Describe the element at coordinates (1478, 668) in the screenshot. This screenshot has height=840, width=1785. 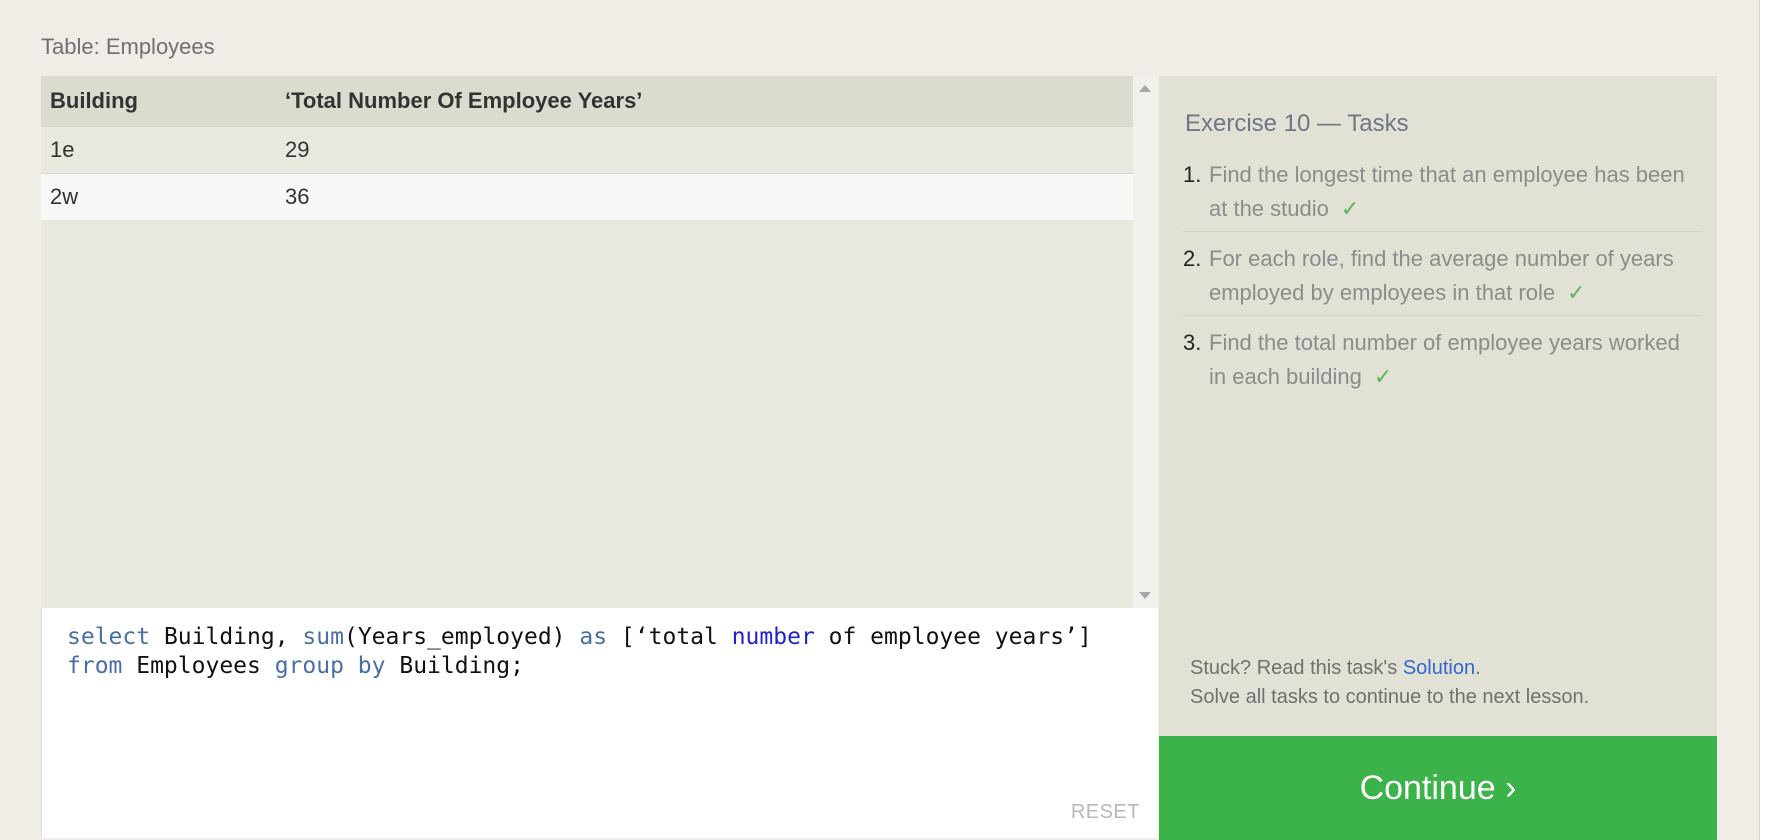
I see `stuck-suffix: .` at that location.